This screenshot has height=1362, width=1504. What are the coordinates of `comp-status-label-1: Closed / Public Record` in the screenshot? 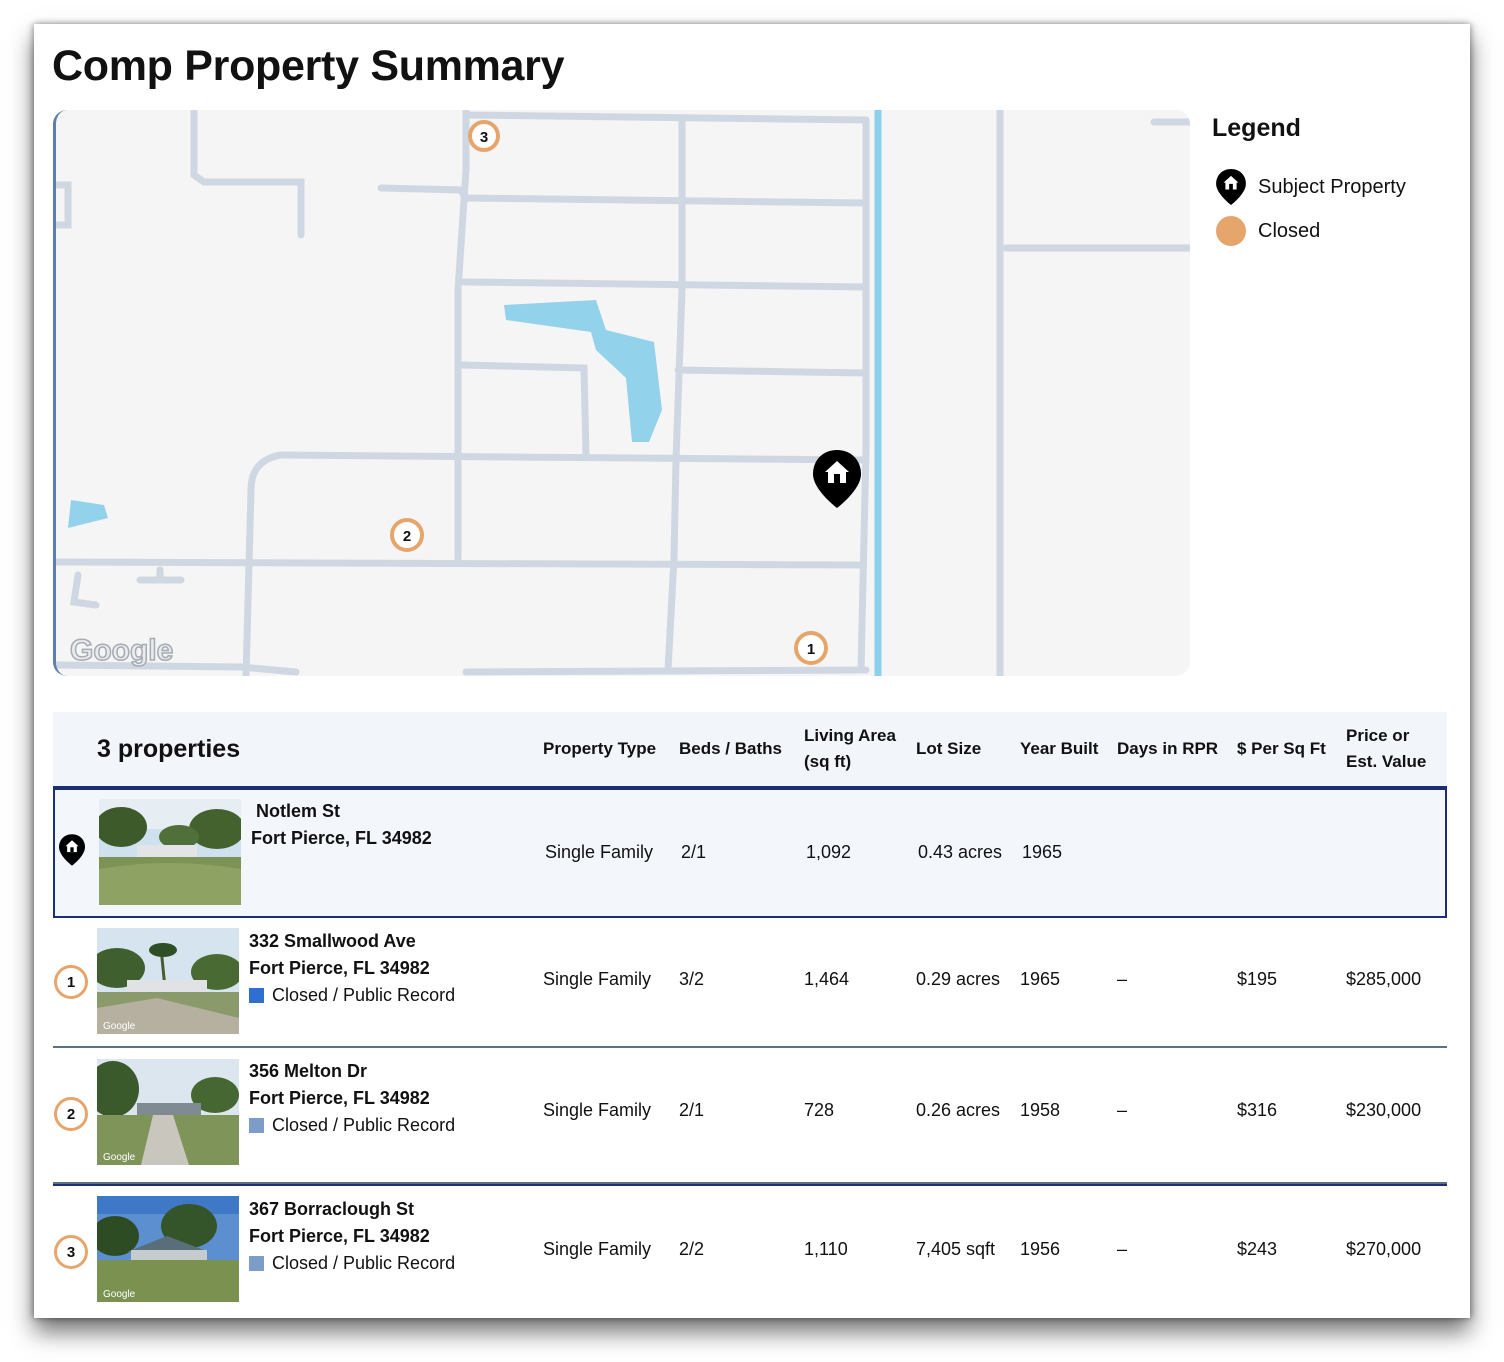 It's located at (364, 995).